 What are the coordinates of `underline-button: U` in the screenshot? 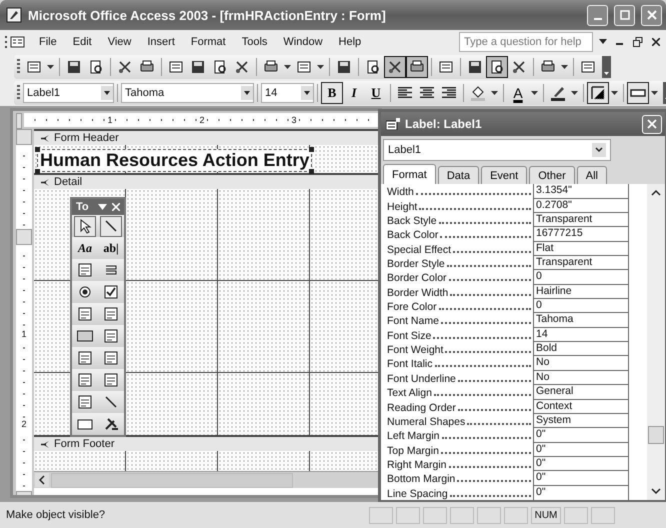 It's located at (376, 93).